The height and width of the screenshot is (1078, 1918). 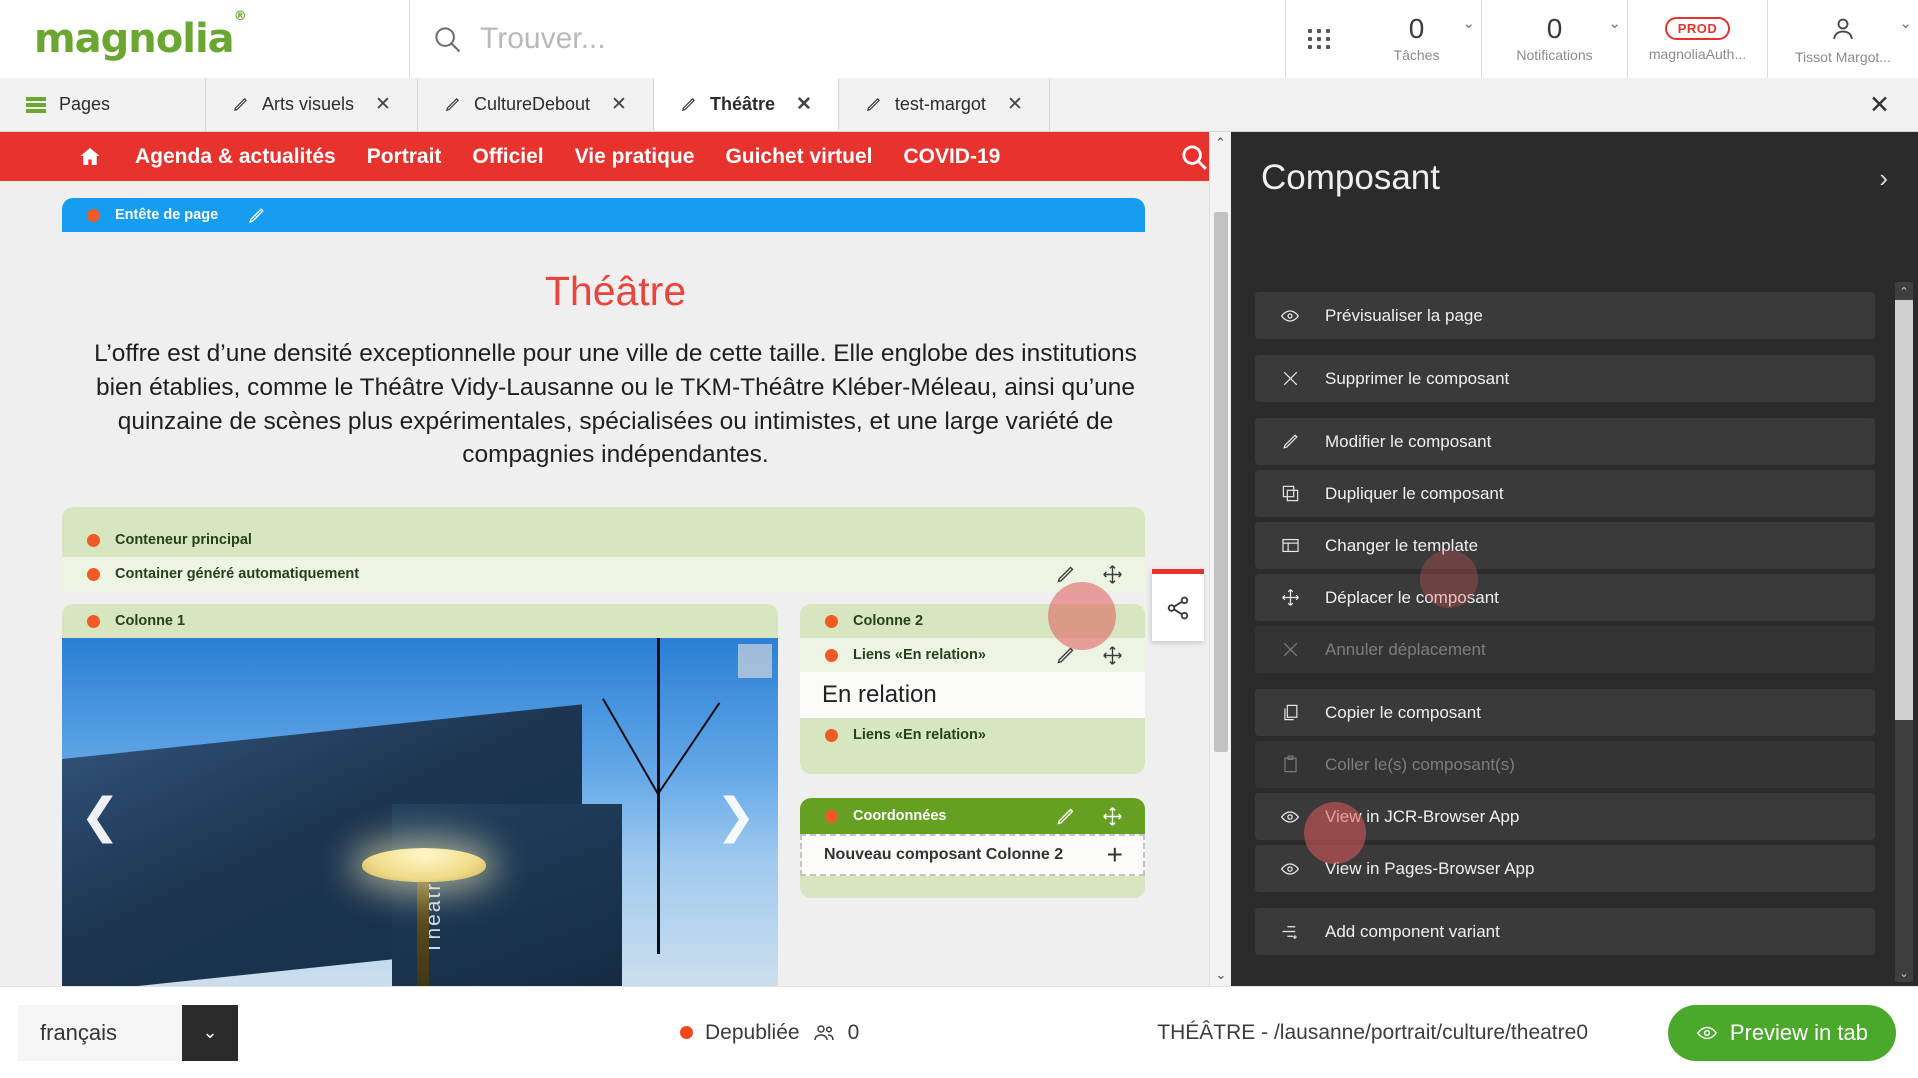 I want to click on notifications-indicator: 0 Notifications ⌄, so click(x=1555, y=39).